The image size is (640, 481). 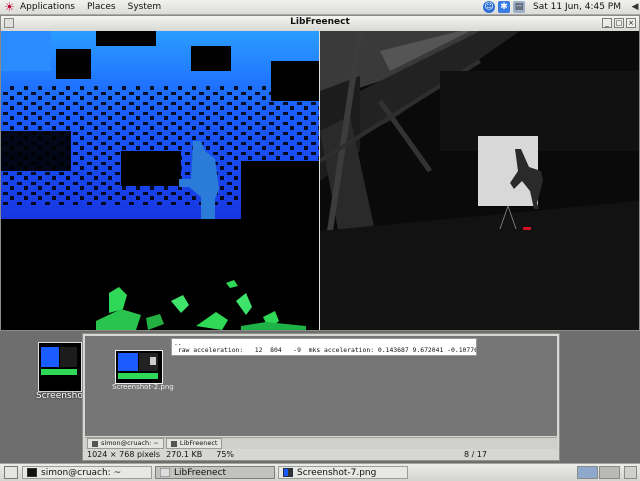 I want to click on task-screenshot: Screenshot-7.png, so click(x=343, y=472).